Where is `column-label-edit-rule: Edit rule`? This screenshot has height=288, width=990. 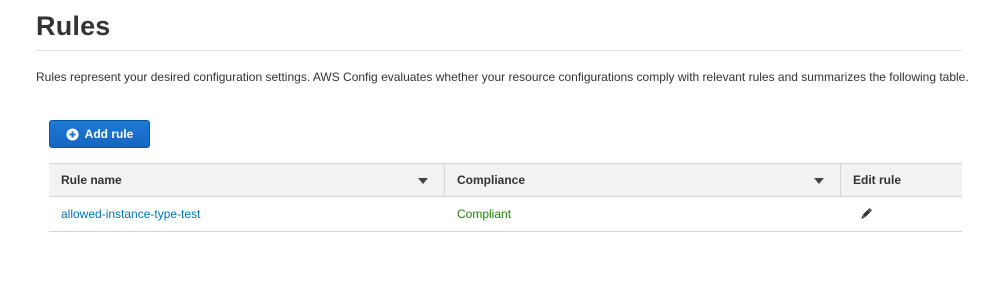 column-label-edit-rule: Edit rule is located at coordinates (877, 180).